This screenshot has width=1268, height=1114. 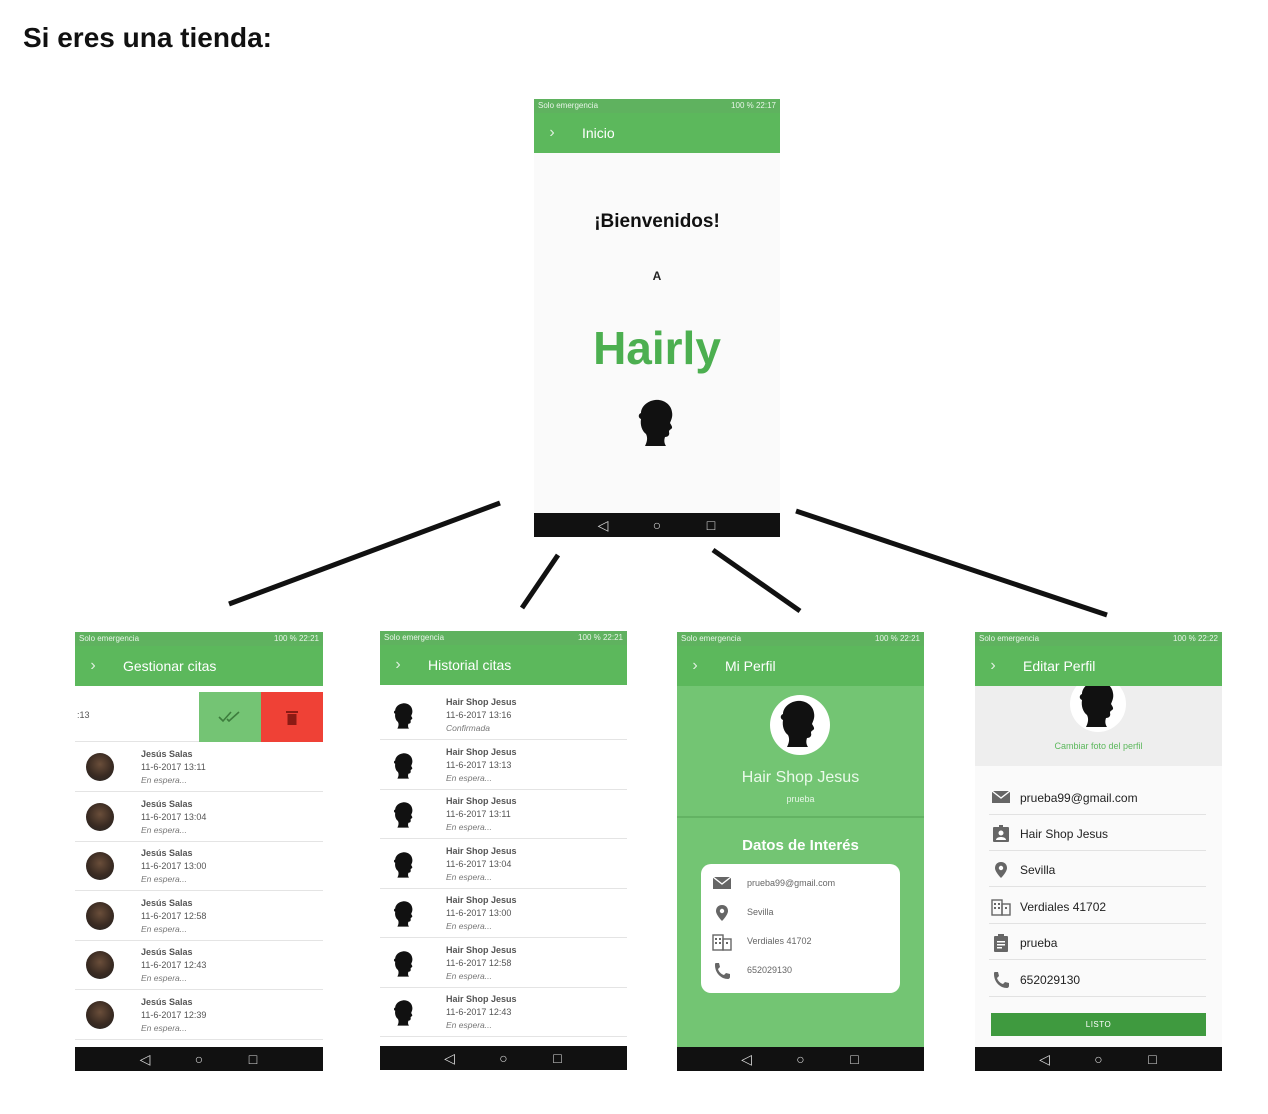 What do you see at coordinates (364, 553) in the screenshot?
I see `connector-line-gestionar` at bounding box center [364, 553].